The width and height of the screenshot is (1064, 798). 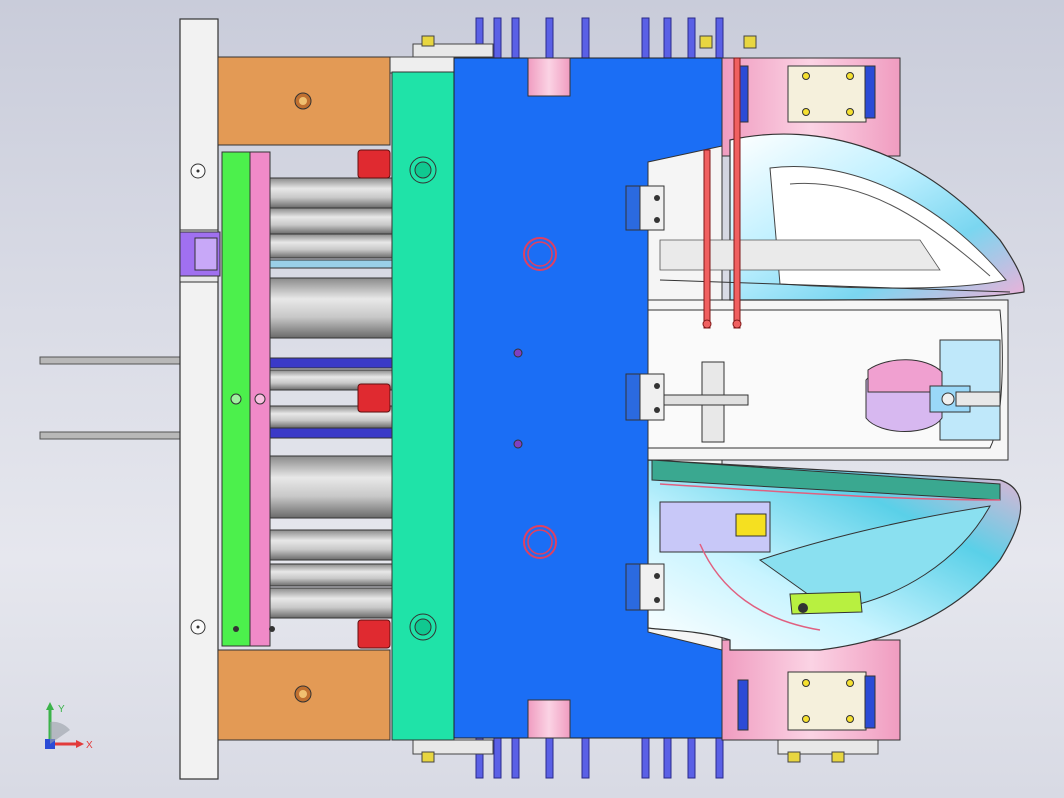 What do you see at coordinates (834, 555) in the screenshot?
I see `lower-part-shell` at bounding box center [834, 555].